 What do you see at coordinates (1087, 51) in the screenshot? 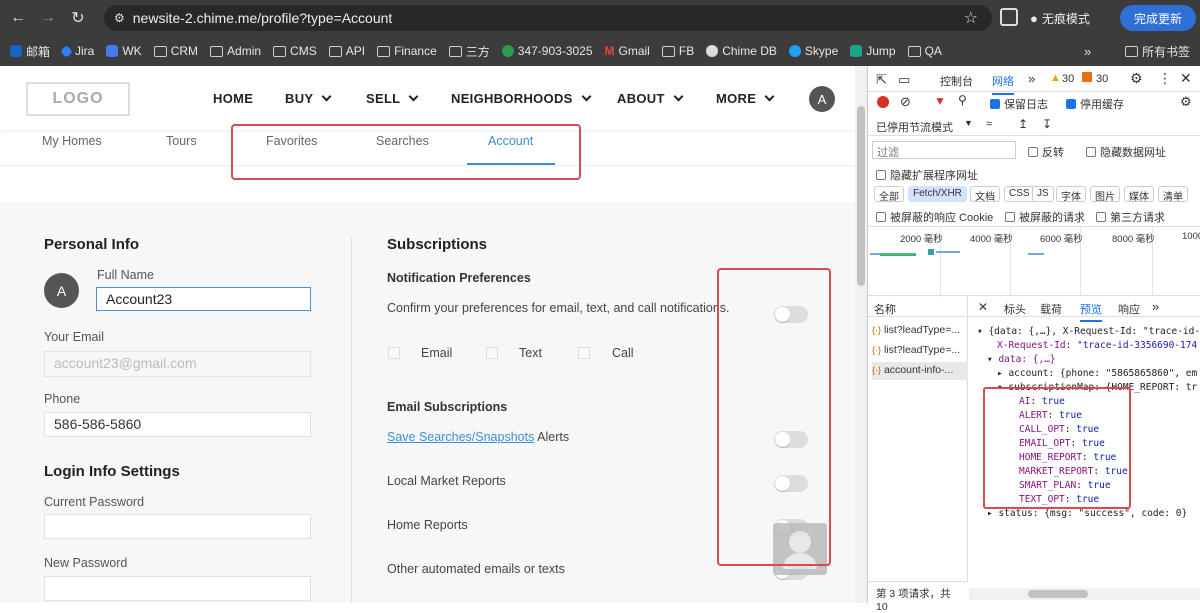
I see `bookmarks-overflow-button: »` at bounding box center [1087, 51].